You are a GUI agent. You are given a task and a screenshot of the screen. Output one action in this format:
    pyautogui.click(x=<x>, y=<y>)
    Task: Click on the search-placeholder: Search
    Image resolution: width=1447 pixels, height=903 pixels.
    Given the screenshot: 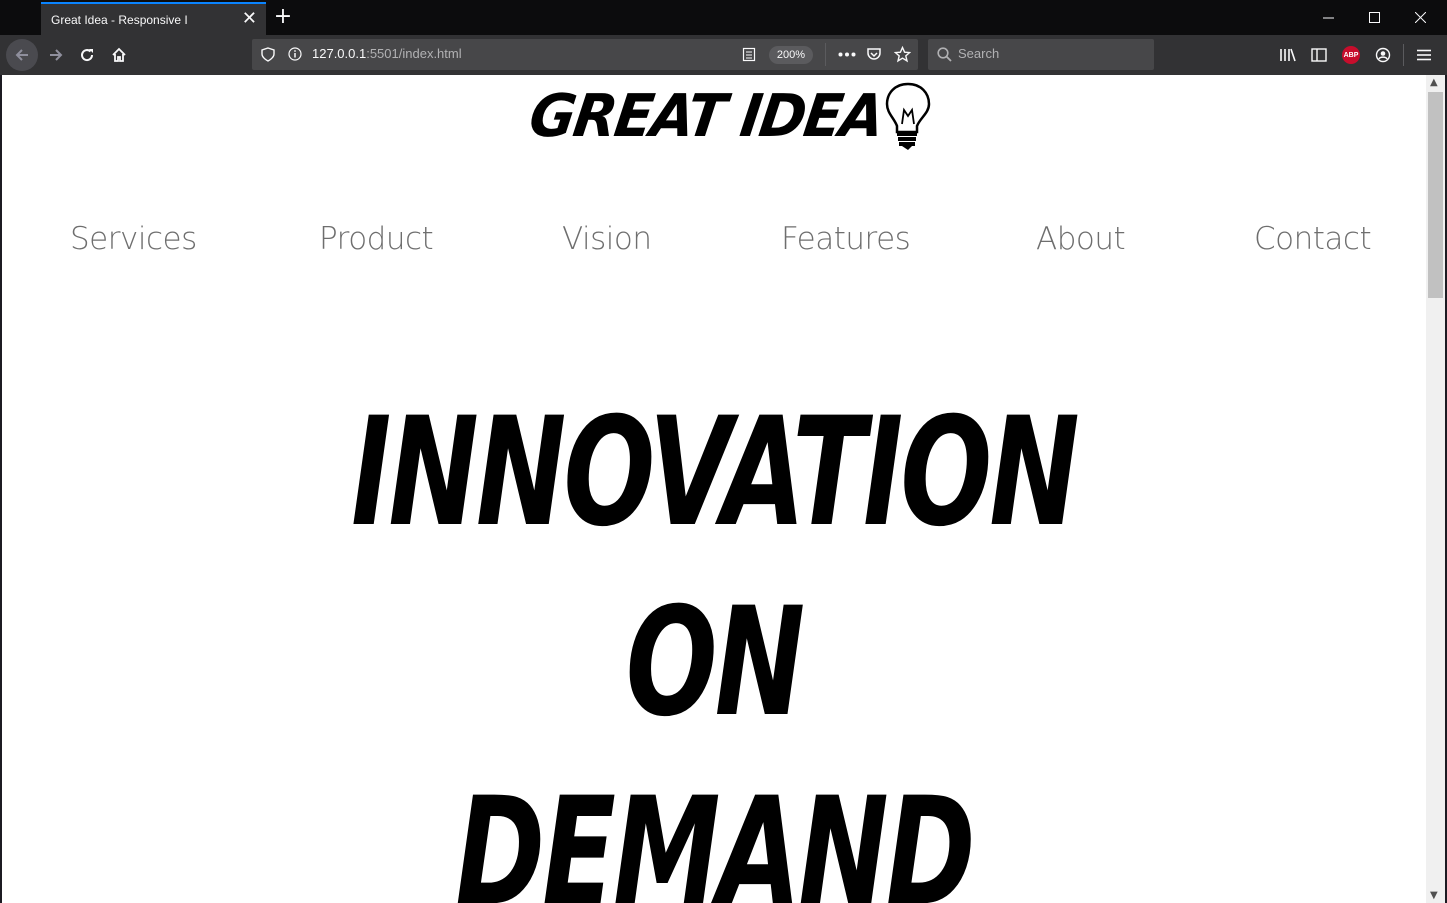 What is the action you would take?
    pyautogui.click(x=979, y=53)
    